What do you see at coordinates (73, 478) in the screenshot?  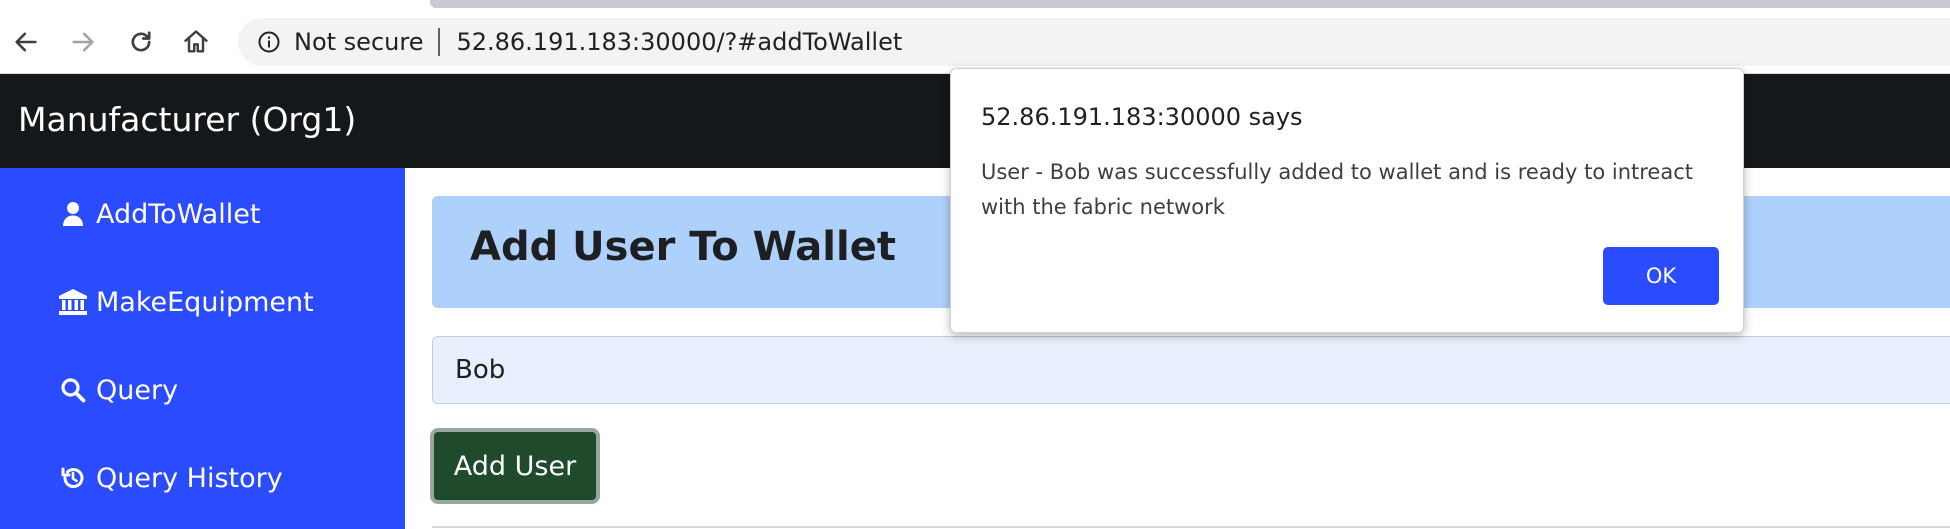 I see `history-icon` at bounding box center [73, 478].